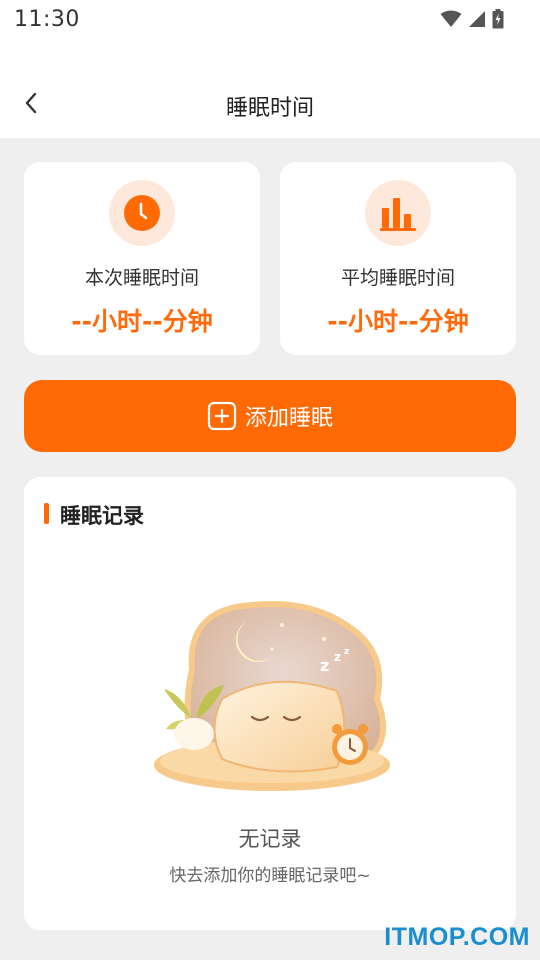  I want to click on average-sleep-value: --小时--分钟, so click(398, 321).